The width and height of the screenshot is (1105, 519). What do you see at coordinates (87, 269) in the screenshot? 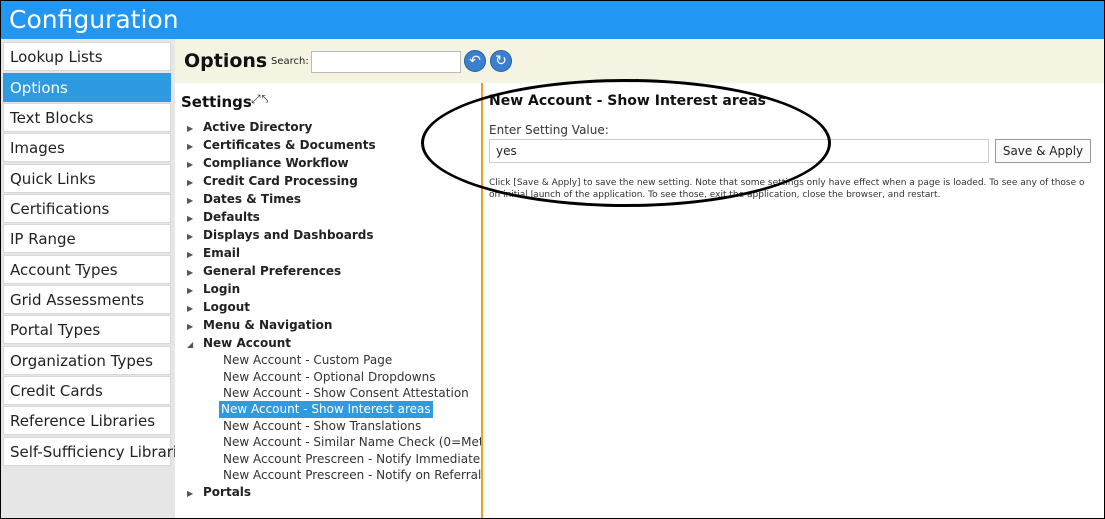
I see `nav-item-account-types: Account Types` at bounding box center [87, 269].